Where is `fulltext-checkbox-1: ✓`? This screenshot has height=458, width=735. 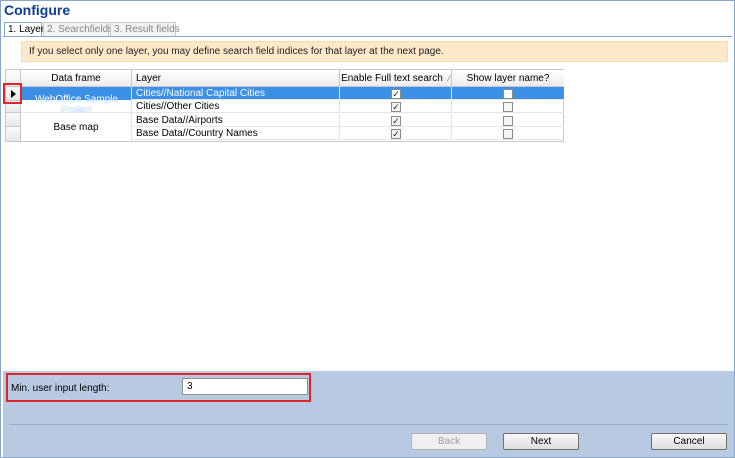 fulltext-checkbox-1: ✓ is located at coordinates (396, 94).